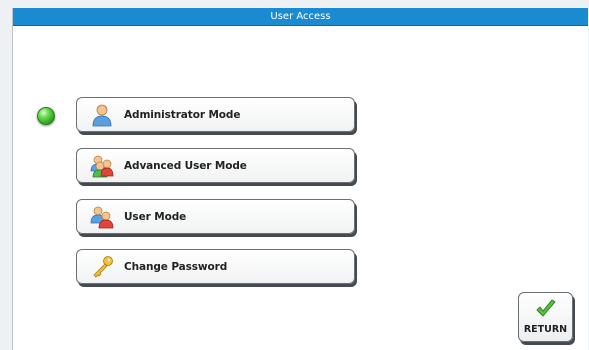  What do you see at coordinates (46, 116) in the screenshot?
I see `active-mode-indicator` at bounding box center [46, 116].